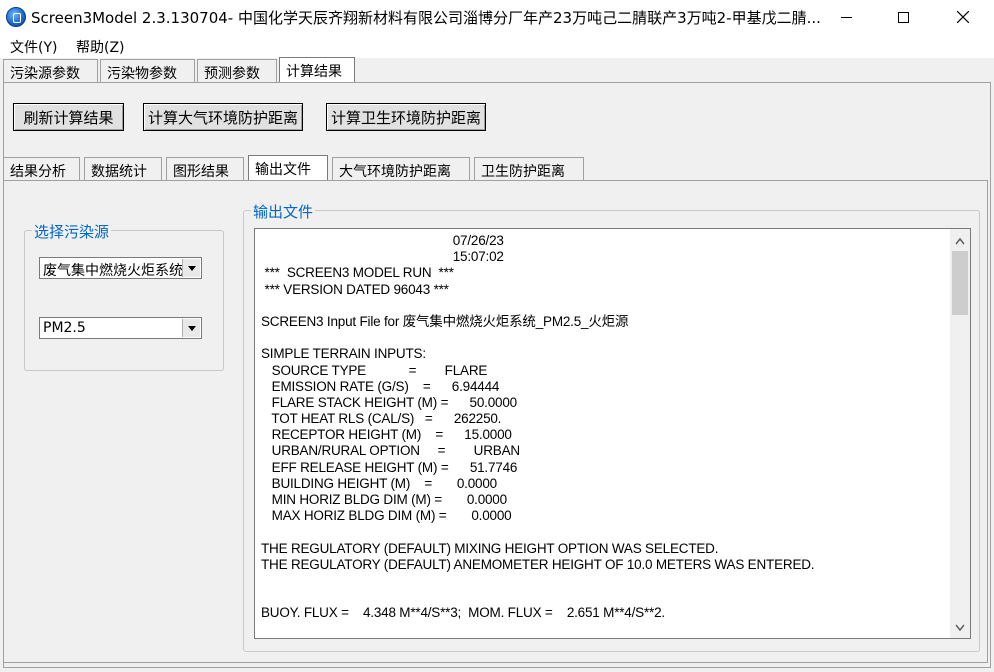  I want to click on calc-air-distance-button: 计算大气环境防护距离, so click(223, 117).